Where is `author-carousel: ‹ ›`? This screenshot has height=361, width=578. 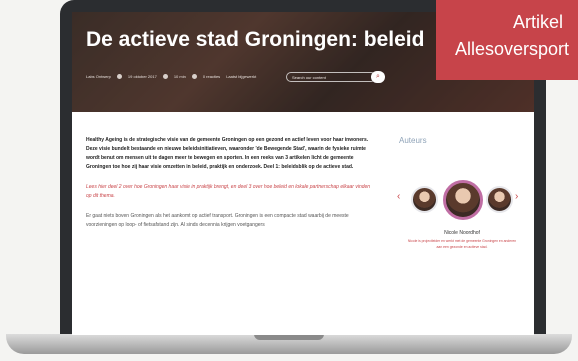
author-carousel: ‹ › is located at coordinates (462, 199).